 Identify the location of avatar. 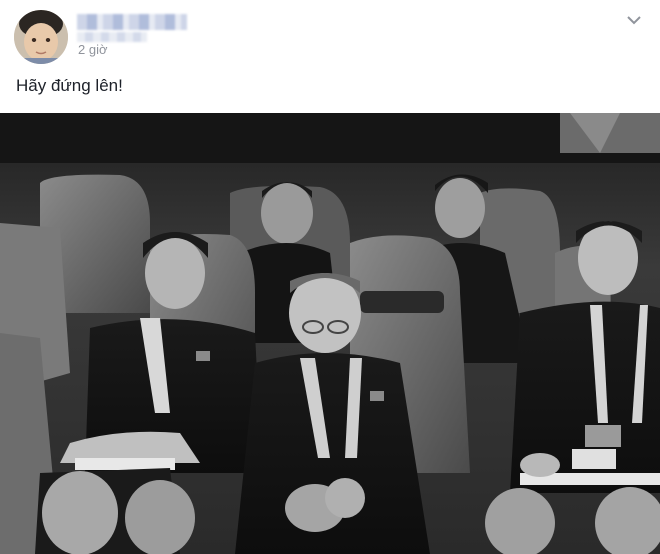
(41, 37).